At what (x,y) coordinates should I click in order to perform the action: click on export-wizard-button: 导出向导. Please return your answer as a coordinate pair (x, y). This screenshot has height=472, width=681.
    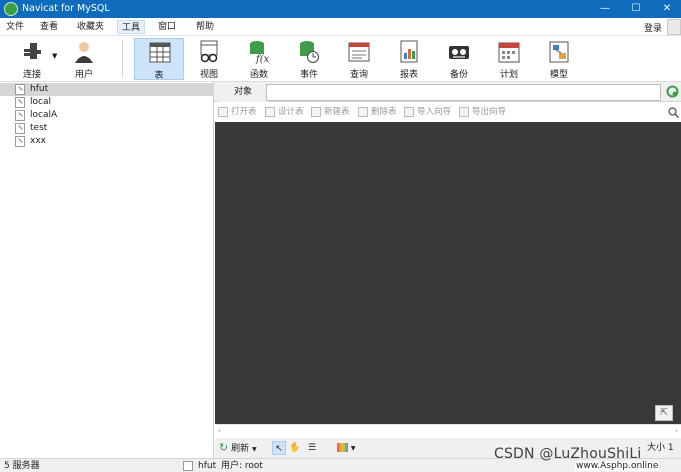
    Looking at the image, I should click on (482, 112).